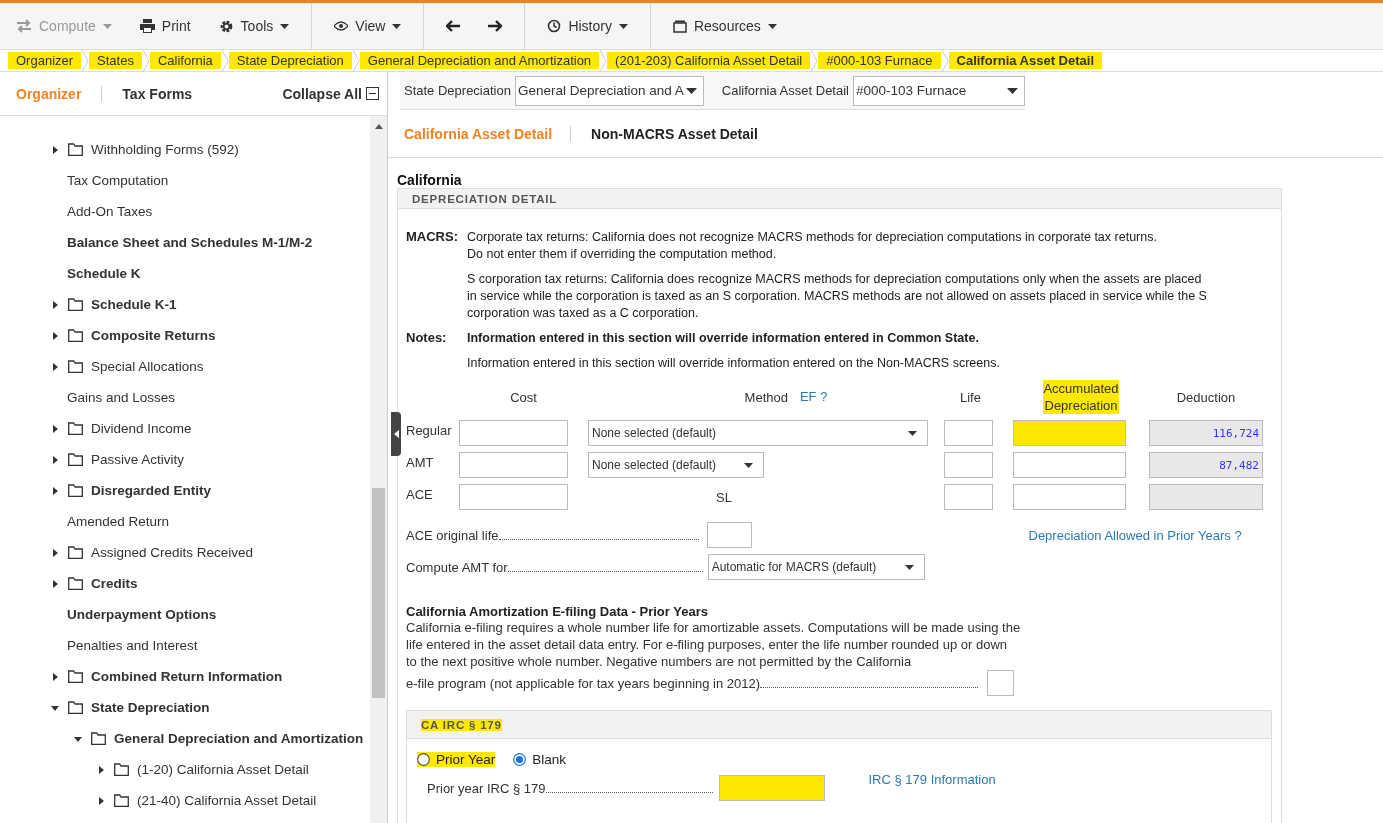 The width and height of the screenshot is (1383, 823). What do you see at coordinates (486, 788) in the screenshot?
I see `field-label: Prior year IRC § 179` at bounding box center [486, 788].